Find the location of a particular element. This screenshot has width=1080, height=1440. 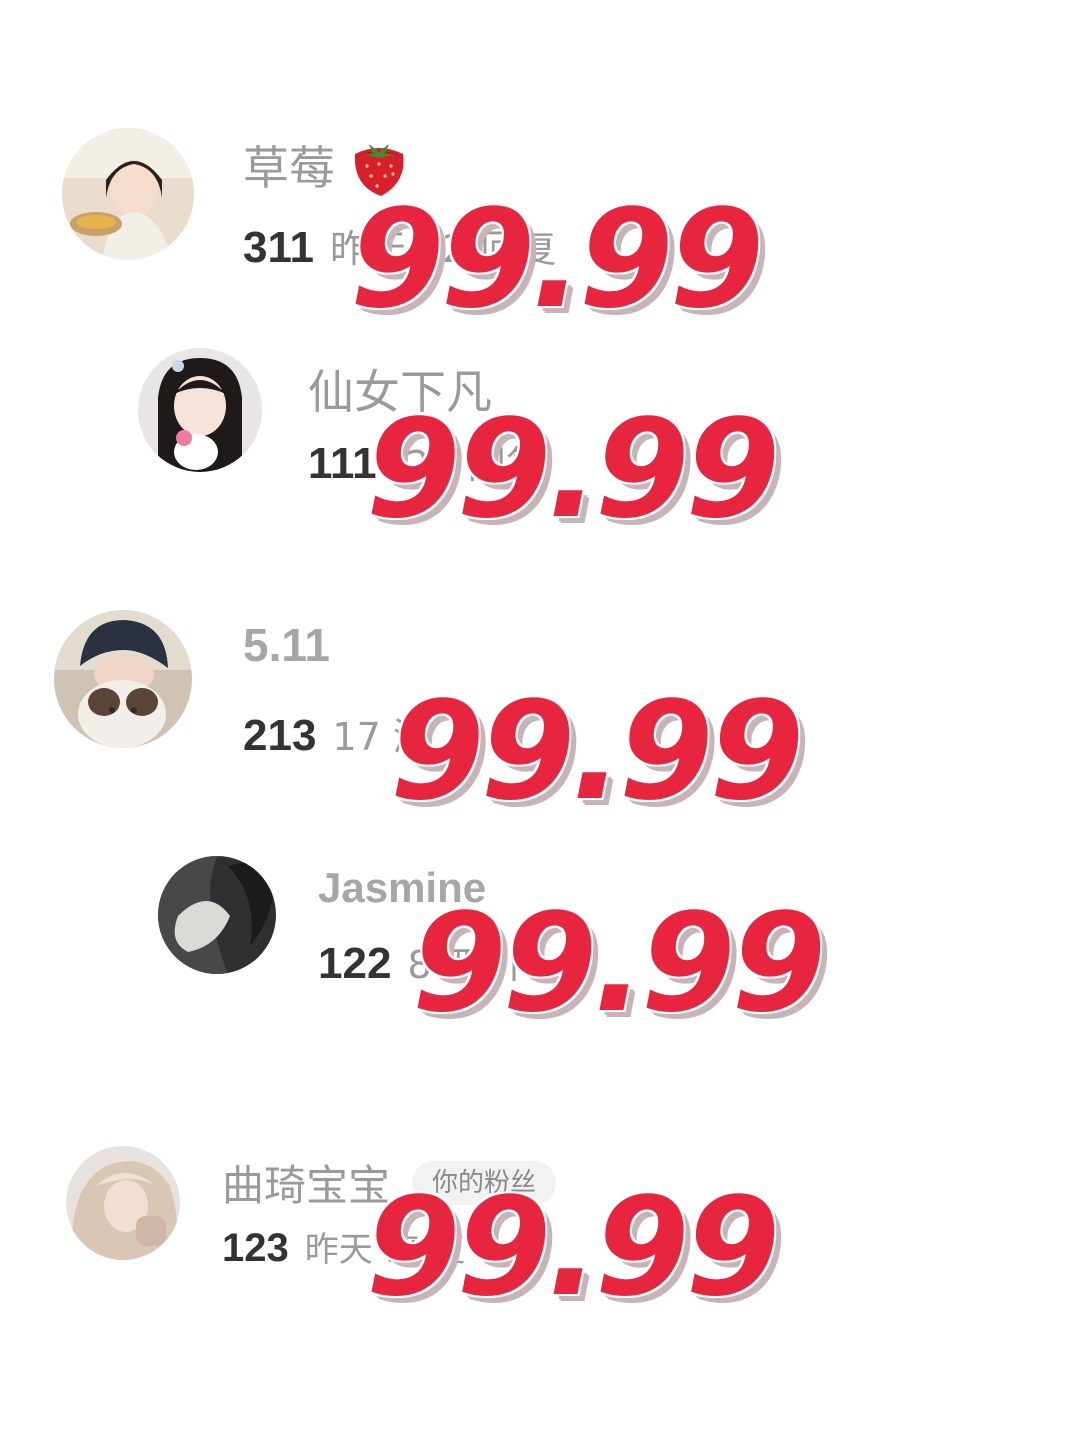

comment-time-location: :25 is located at coordinates (423, 465).